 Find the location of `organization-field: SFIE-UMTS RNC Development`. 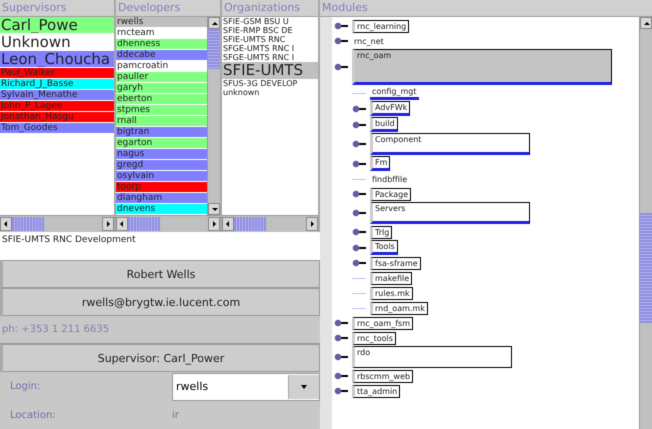

organization-field: SFIE-UMTS RNC Development is located at coordinates (160, 246).